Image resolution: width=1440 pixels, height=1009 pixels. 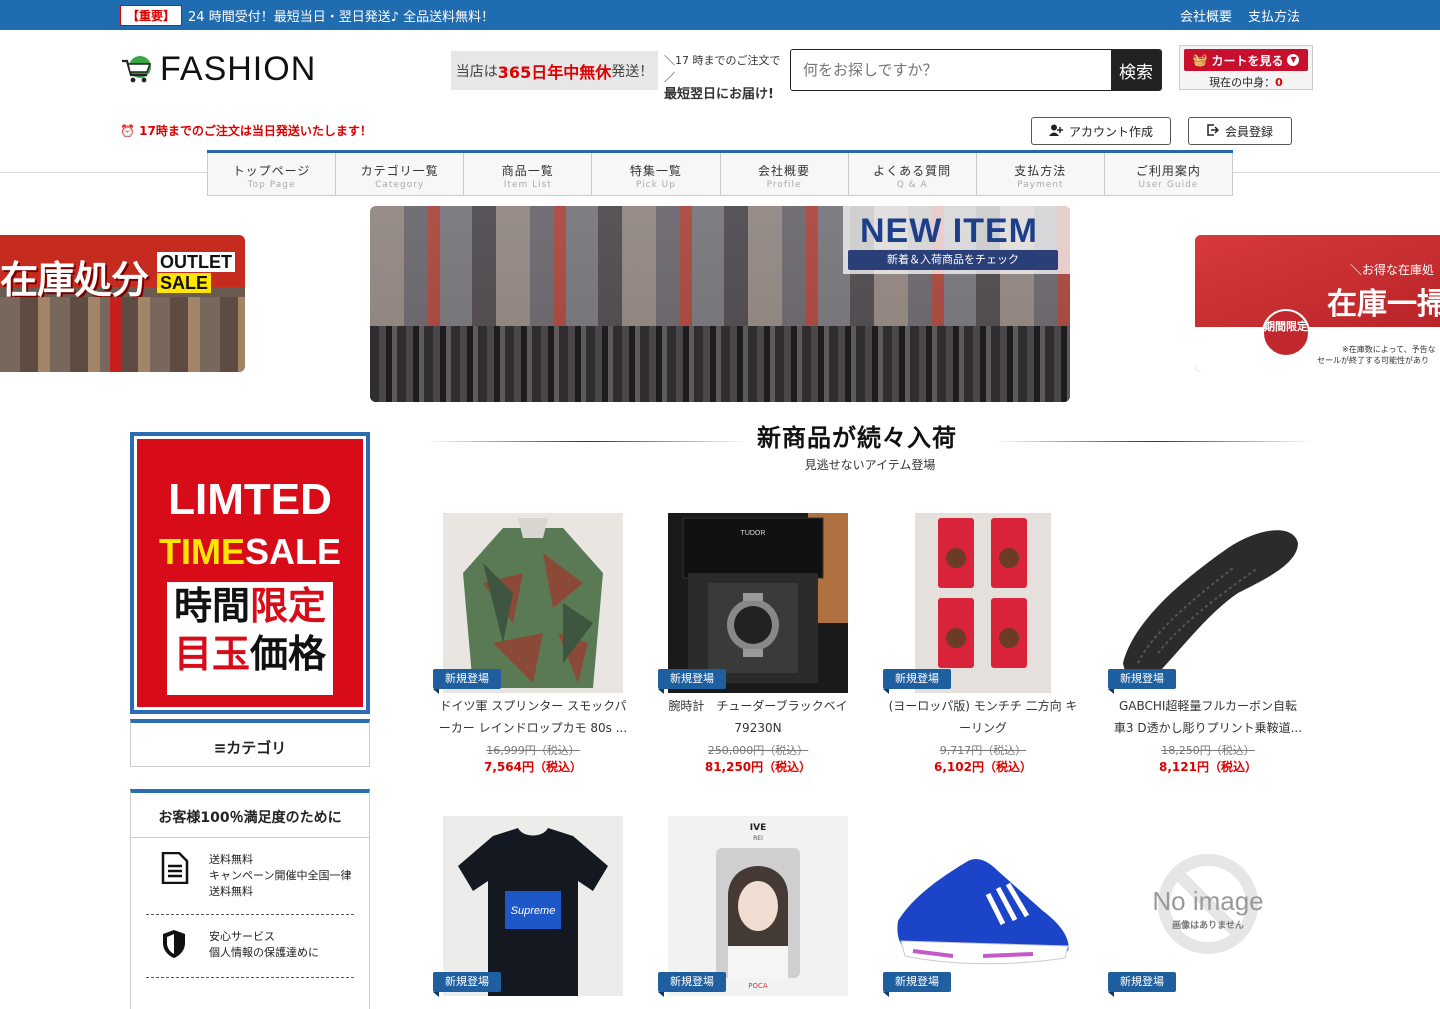 I want to click on banner-left-sale: SALE, so click(x=184, y=283).